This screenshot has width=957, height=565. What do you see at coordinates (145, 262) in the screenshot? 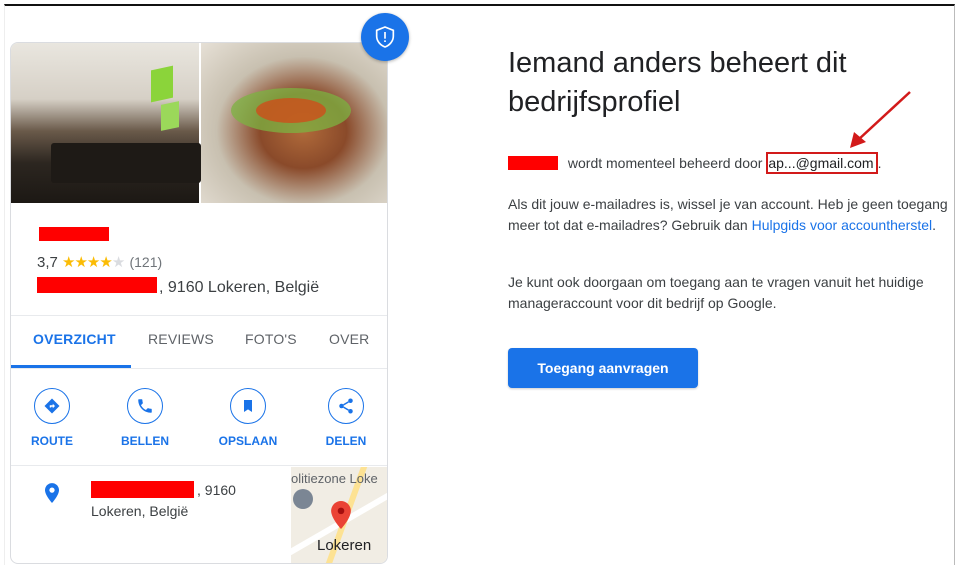
I see `review-count: (121)` at bounding box center [145, 262].